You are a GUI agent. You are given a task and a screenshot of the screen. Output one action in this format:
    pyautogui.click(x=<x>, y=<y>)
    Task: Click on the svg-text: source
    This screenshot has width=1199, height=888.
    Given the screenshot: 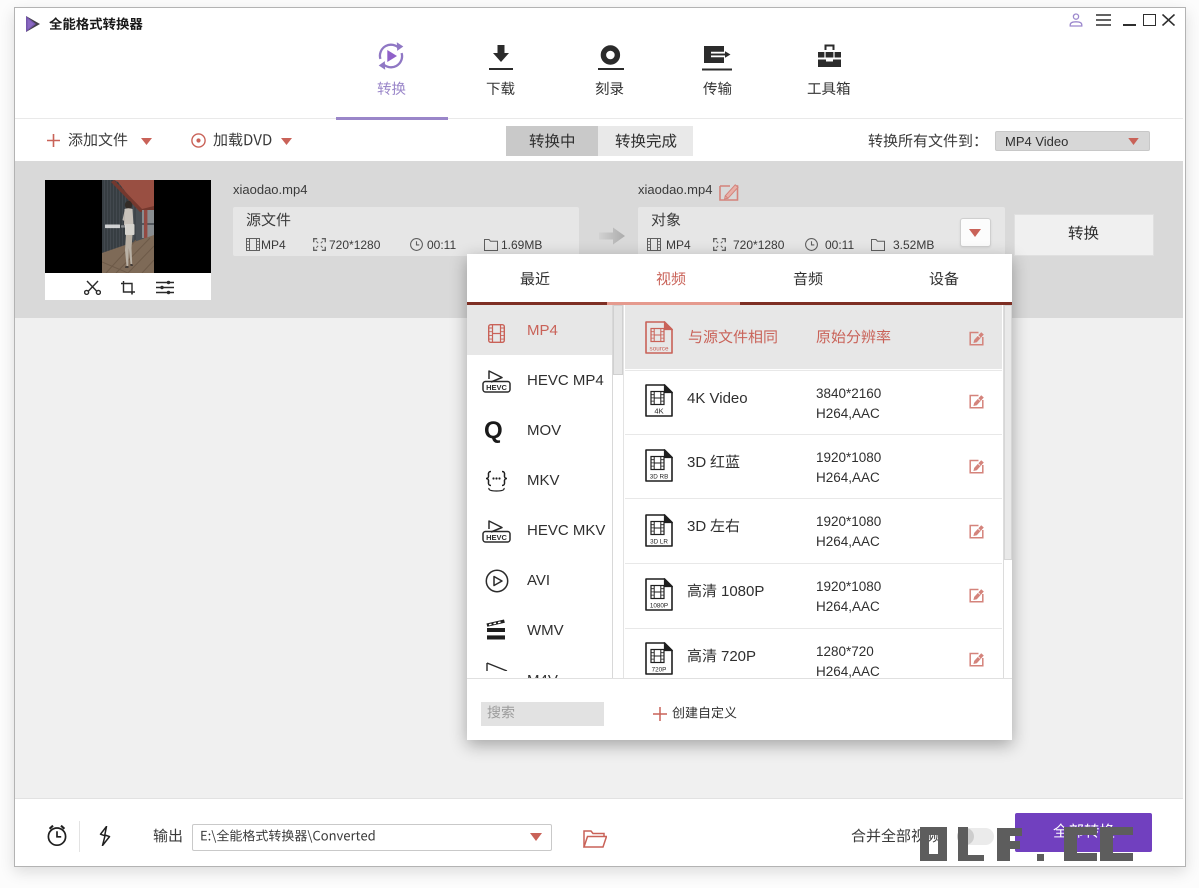 What is the action you would take?
    pyautogui.click(x=659, y=349)
    